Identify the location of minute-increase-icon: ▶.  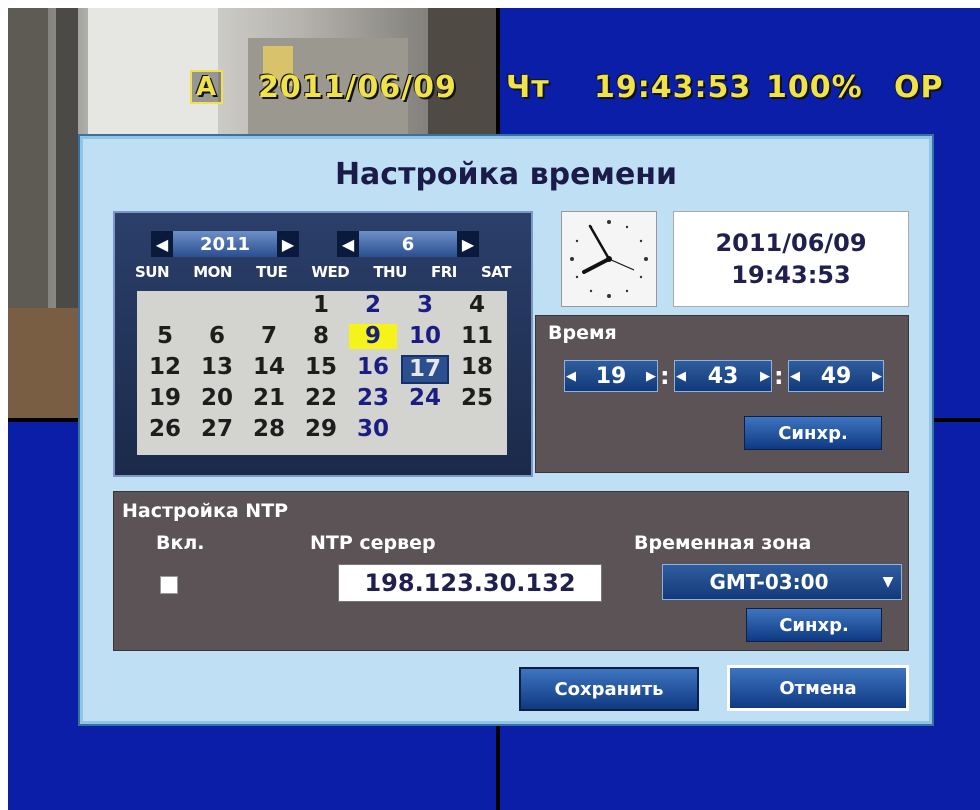
(765, 376).